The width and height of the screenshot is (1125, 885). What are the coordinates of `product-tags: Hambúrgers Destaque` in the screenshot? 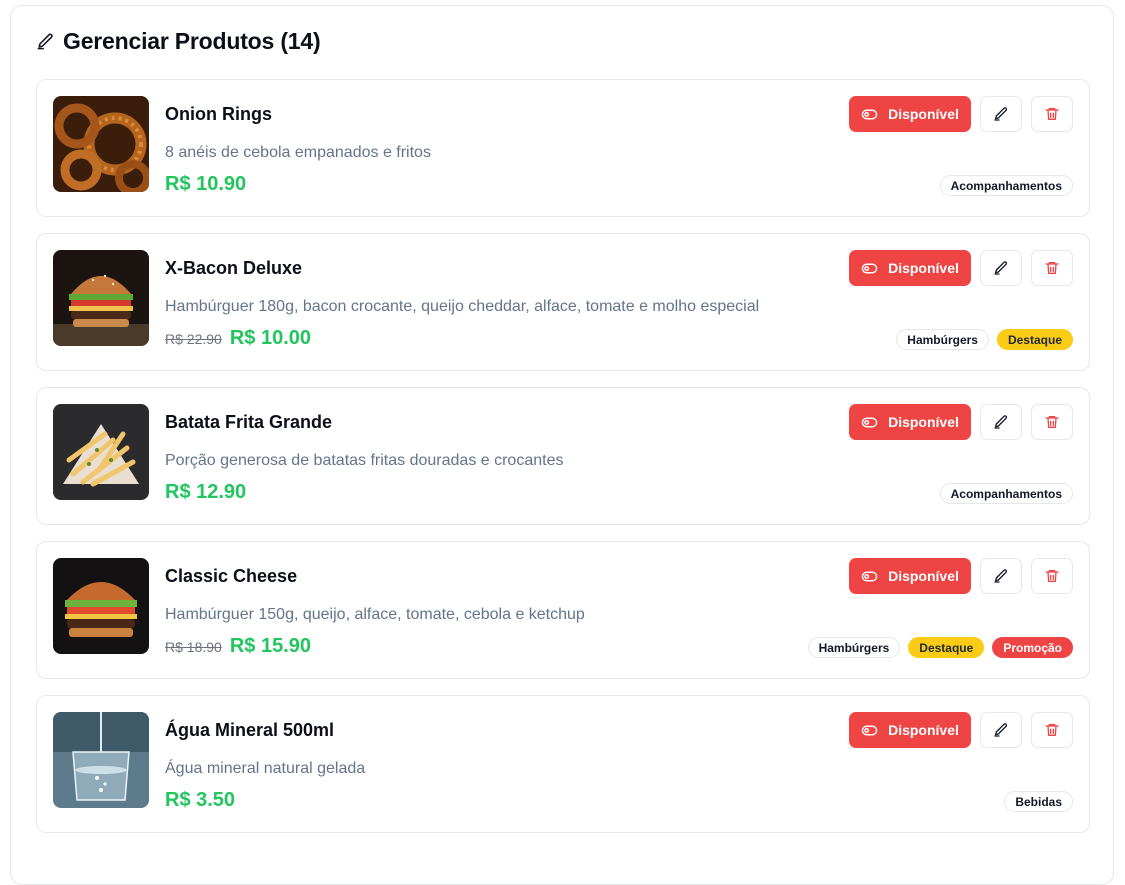 It's located at (984, 339).